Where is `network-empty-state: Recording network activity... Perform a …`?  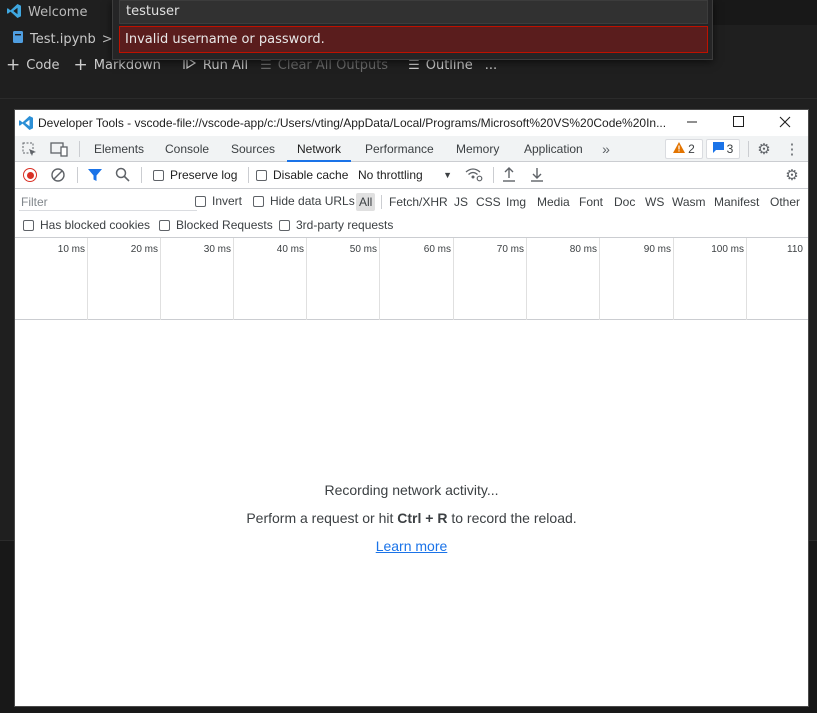 network-empty-state: Recording network activity... Perform a … is located at coordinates (411, 518).